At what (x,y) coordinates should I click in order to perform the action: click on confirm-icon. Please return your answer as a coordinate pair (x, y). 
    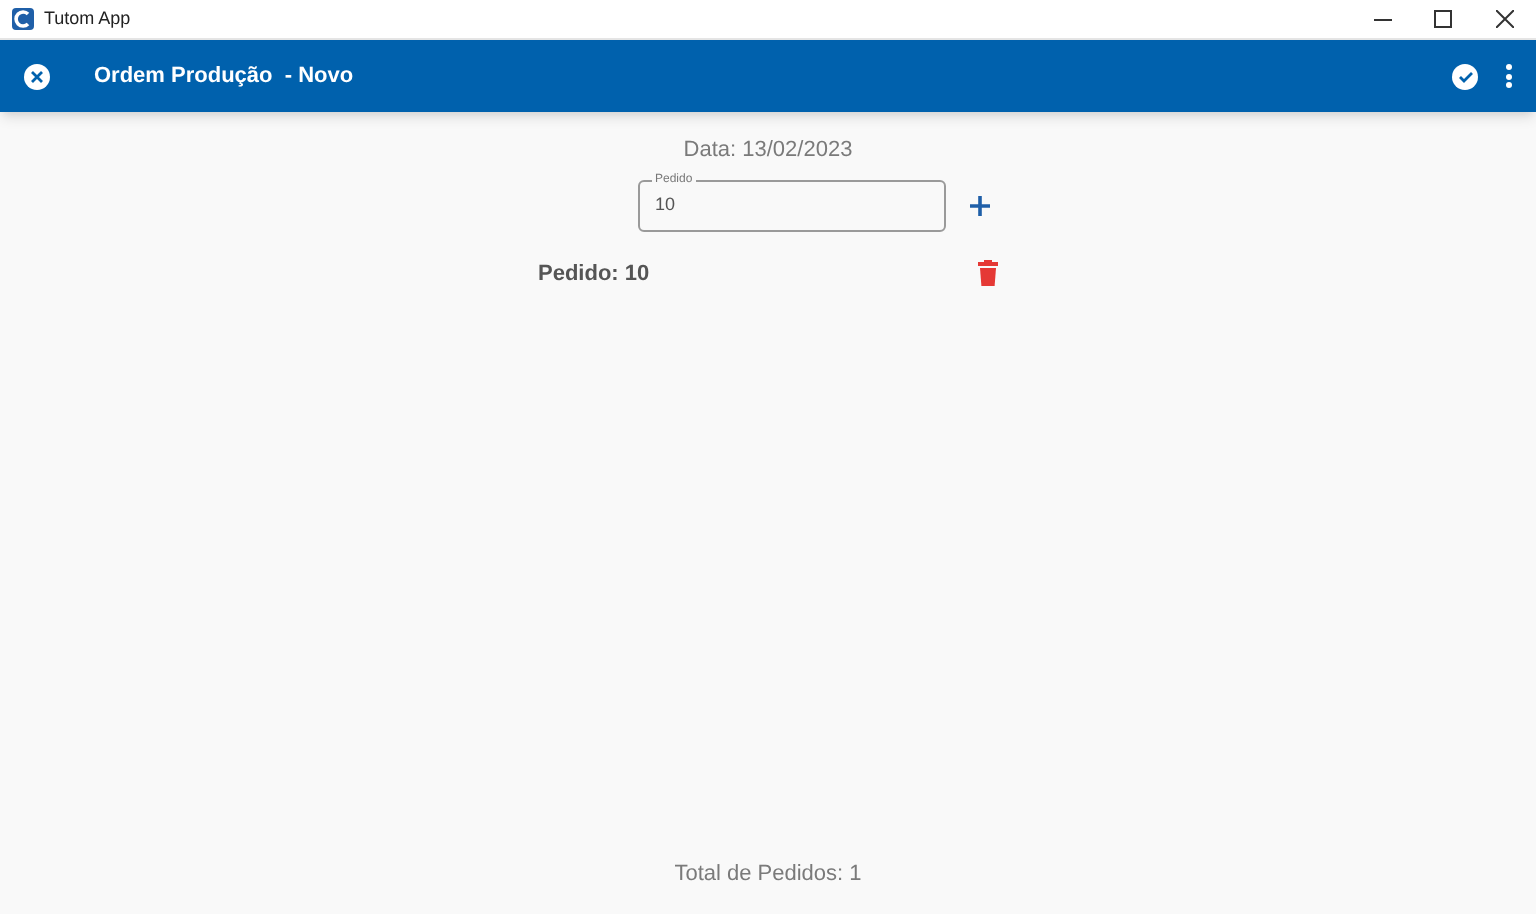
    Looking at the image, I should click on (1465, 76).